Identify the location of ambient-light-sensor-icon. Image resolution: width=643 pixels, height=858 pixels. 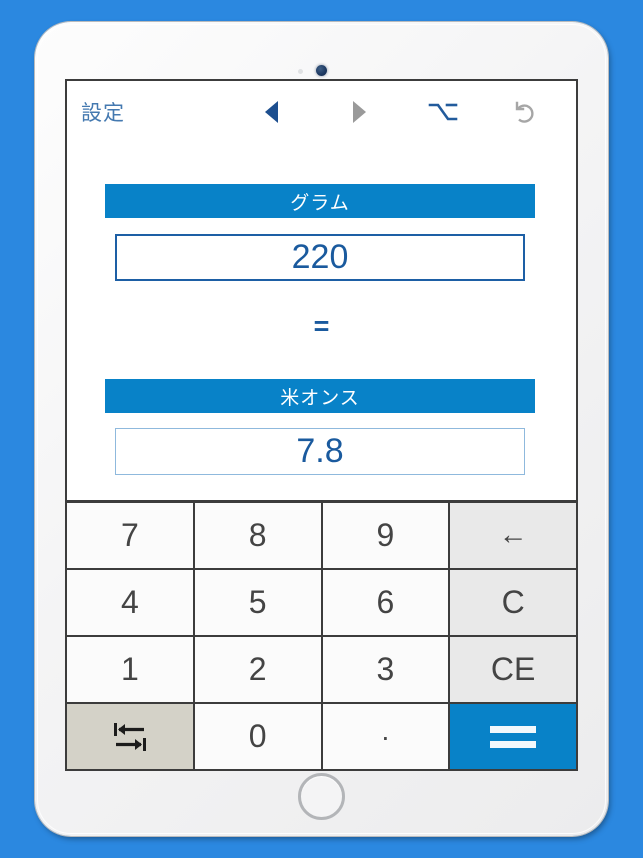
(300, 71).